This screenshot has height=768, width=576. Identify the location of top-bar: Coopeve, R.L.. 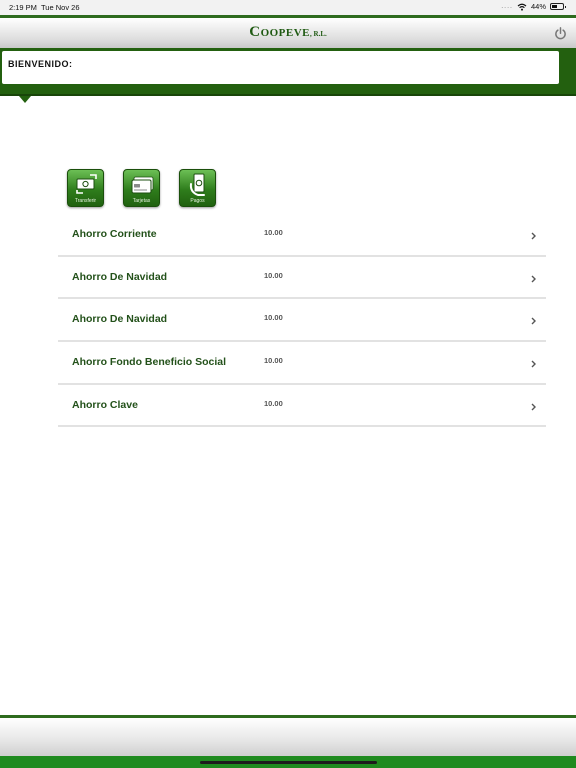
(288, 31).